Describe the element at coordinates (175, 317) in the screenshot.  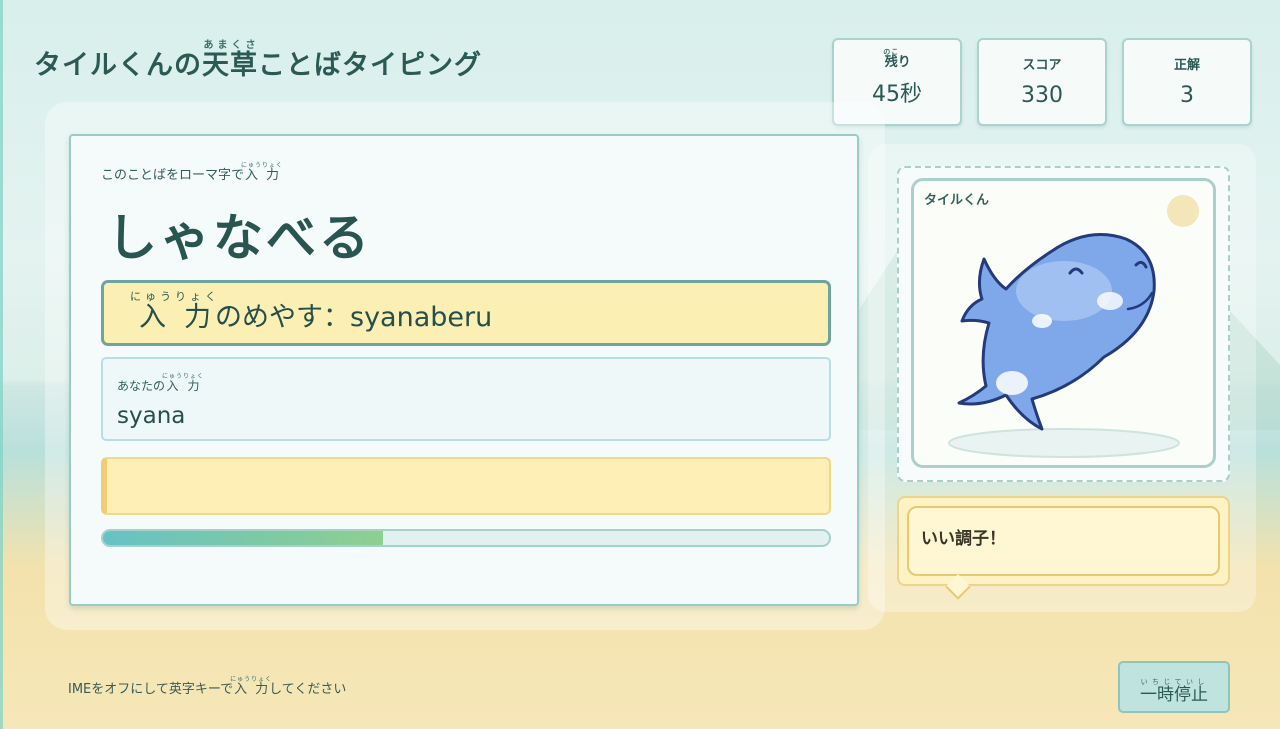
I see `guide-kanji: 入力` at that location.